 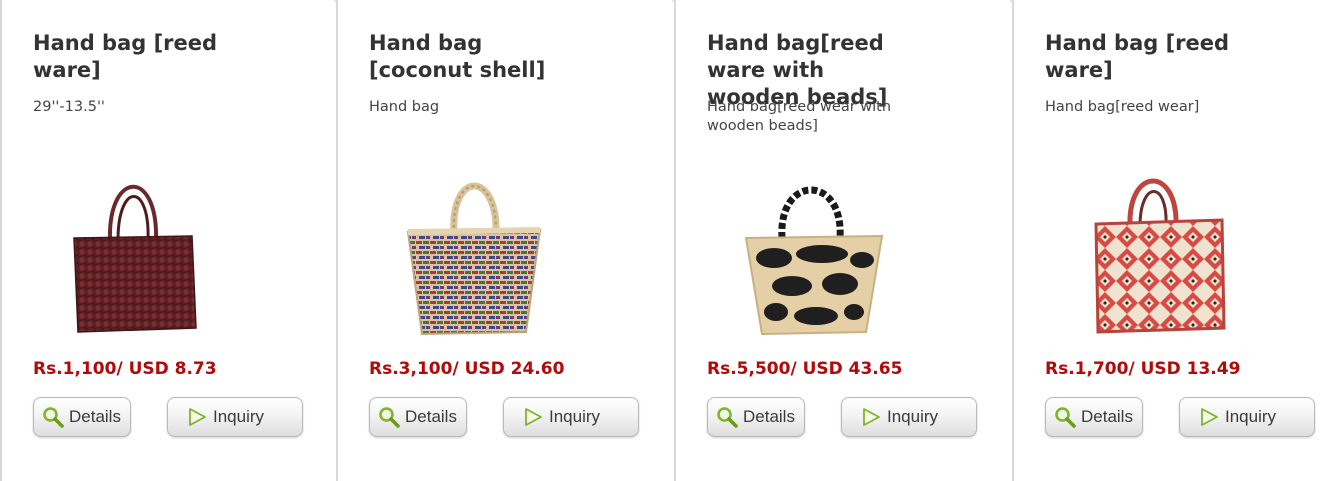 What do you see at coordinates (474, 57) in the screenshot?
I see `product-title: Hand bag [coconut shell]` at bounding box center [474, 57].